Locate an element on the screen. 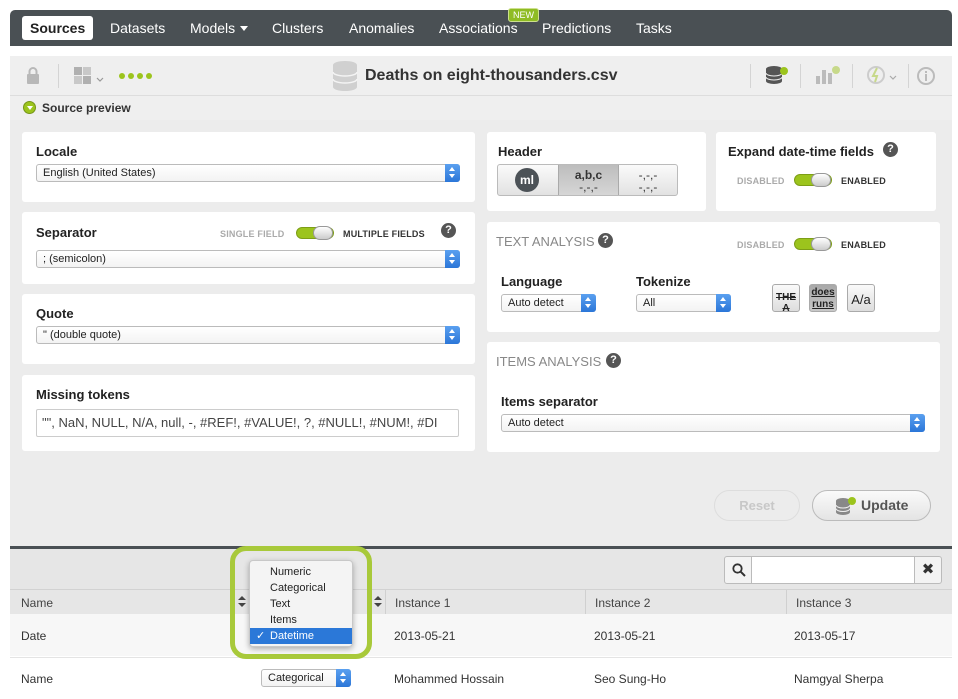 The width and height of the screenshot is (958, 699). locale-panel: Locale English (United States) is located at coordinates (248, 167).